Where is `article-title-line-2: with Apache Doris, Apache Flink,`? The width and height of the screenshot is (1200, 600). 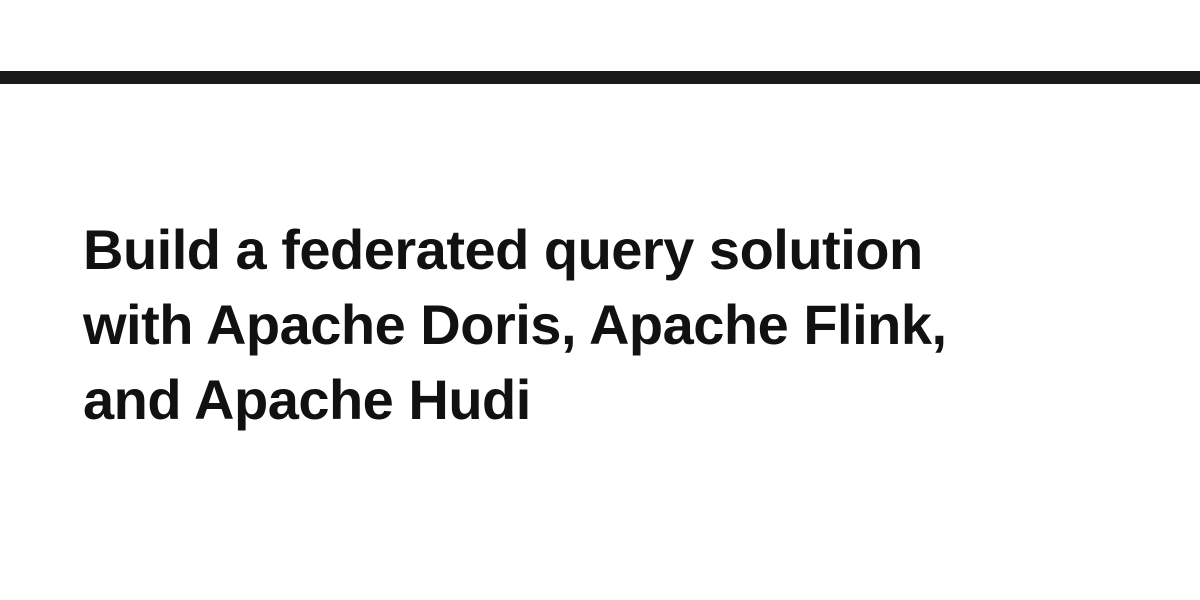 article-title-line-2: with Apache Doris, Apache Flink, is located at coordinates (515, 324).